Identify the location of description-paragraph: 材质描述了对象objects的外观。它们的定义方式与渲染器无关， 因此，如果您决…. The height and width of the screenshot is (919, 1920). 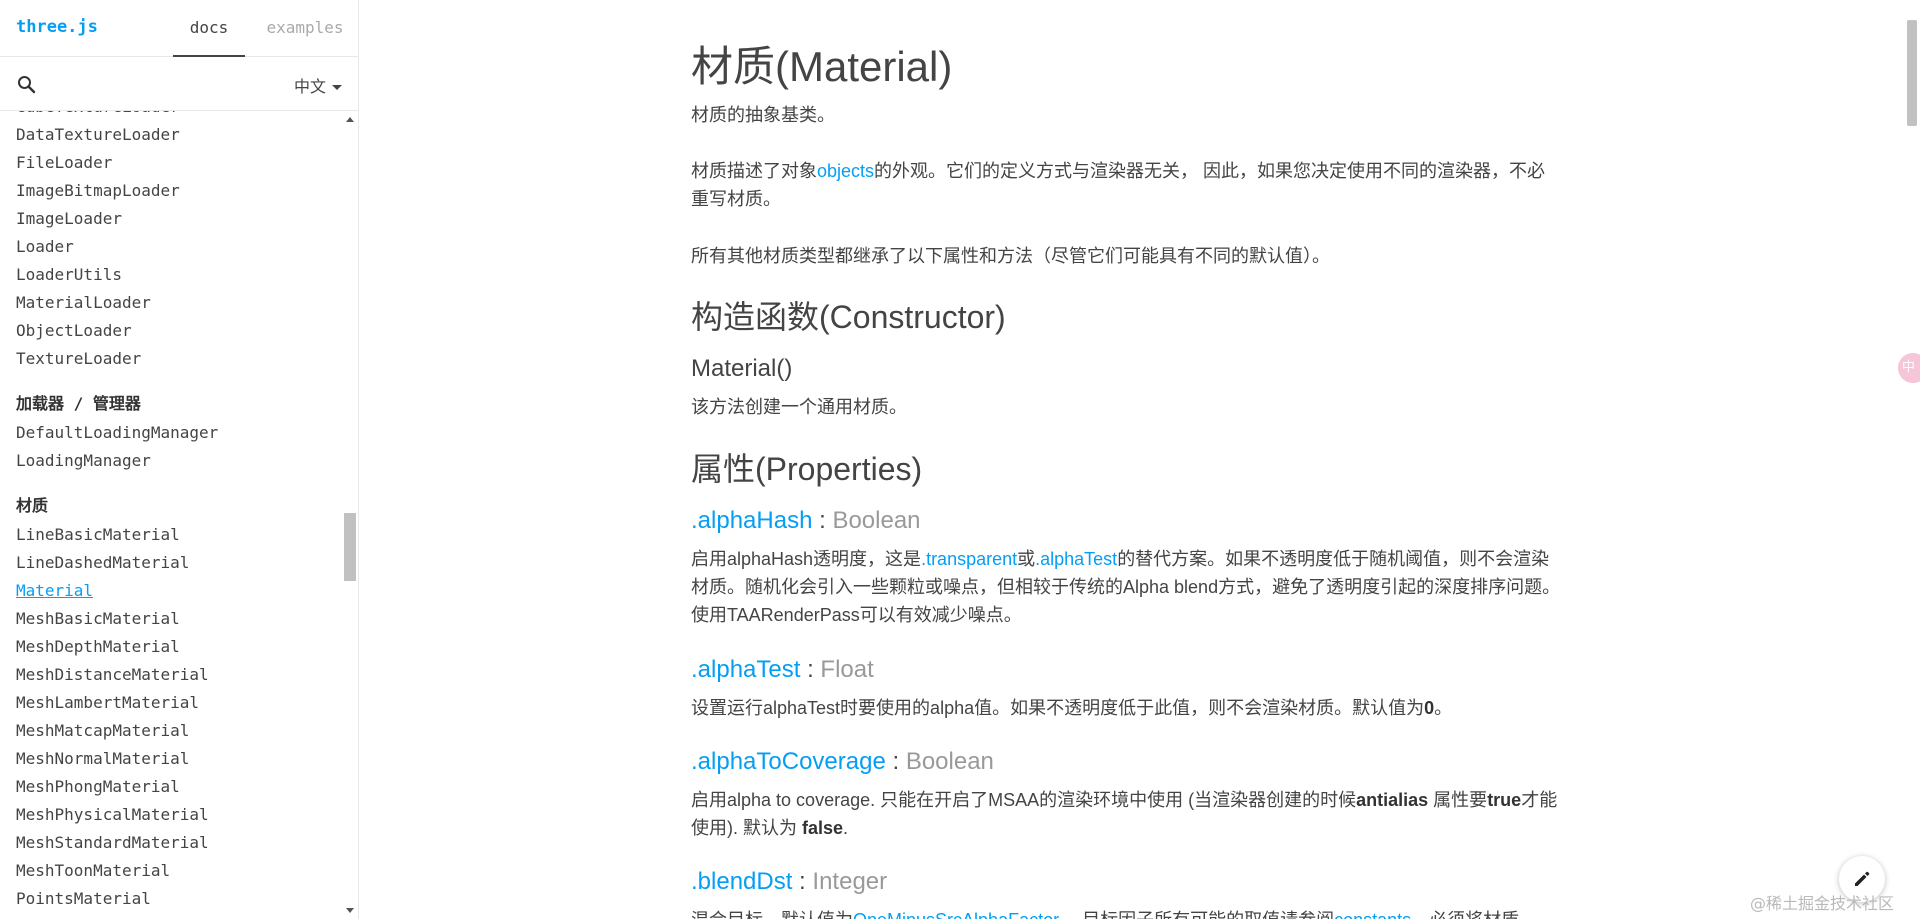
(1126, 185).